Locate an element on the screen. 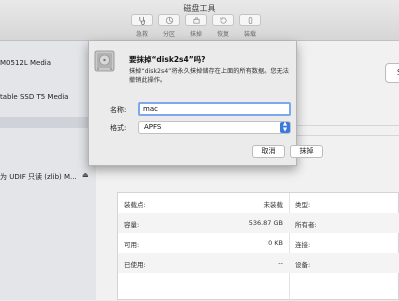  partition-button is located at coordinates (169, 20).